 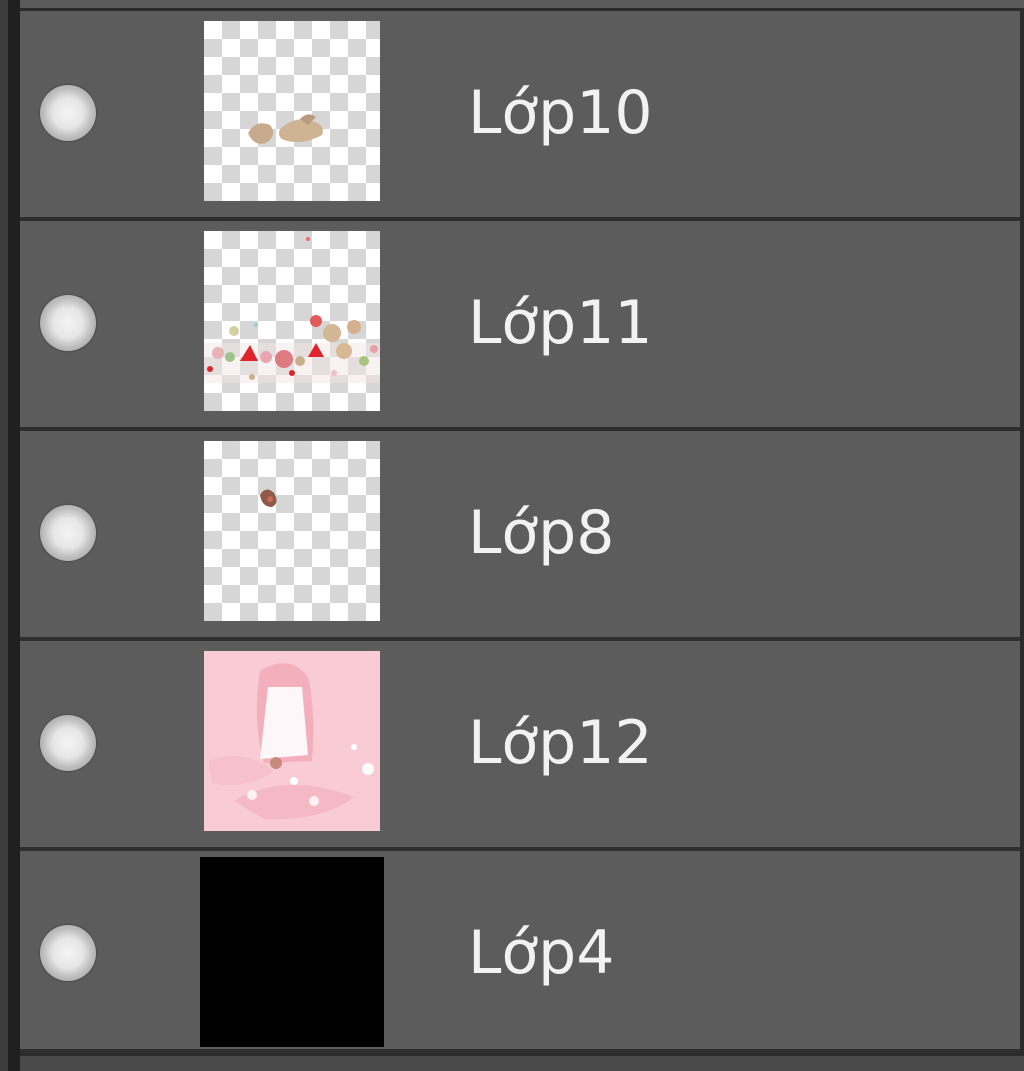 What do you see at coordinates (522, 5) in the screenshot?
I see `previous-layer-row-edge` at bounding box center [522, 5].